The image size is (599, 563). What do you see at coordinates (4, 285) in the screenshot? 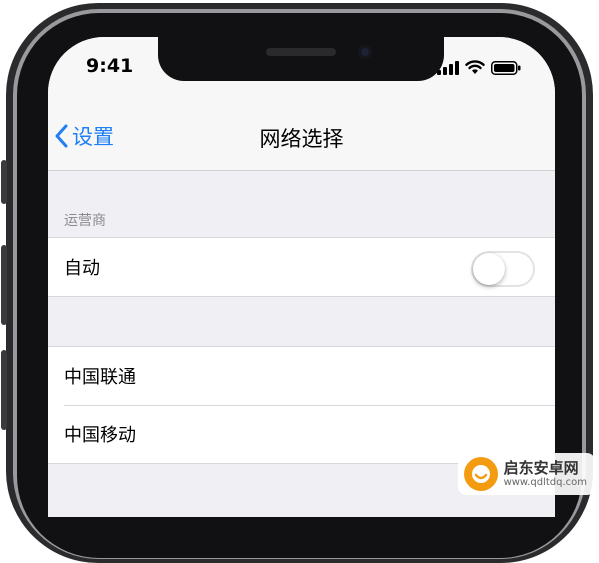
I see `volume-up-button` at bounding box center [4, 285].